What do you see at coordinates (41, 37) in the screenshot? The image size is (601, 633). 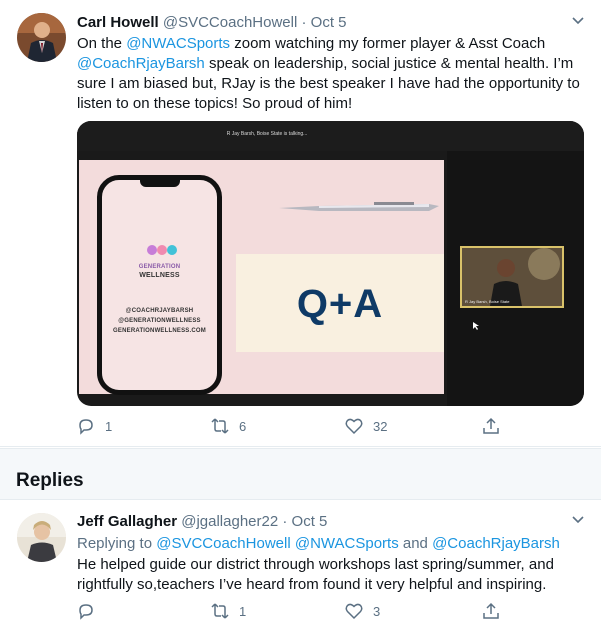 I see `author-avatar` at bounding box center [41, 37].